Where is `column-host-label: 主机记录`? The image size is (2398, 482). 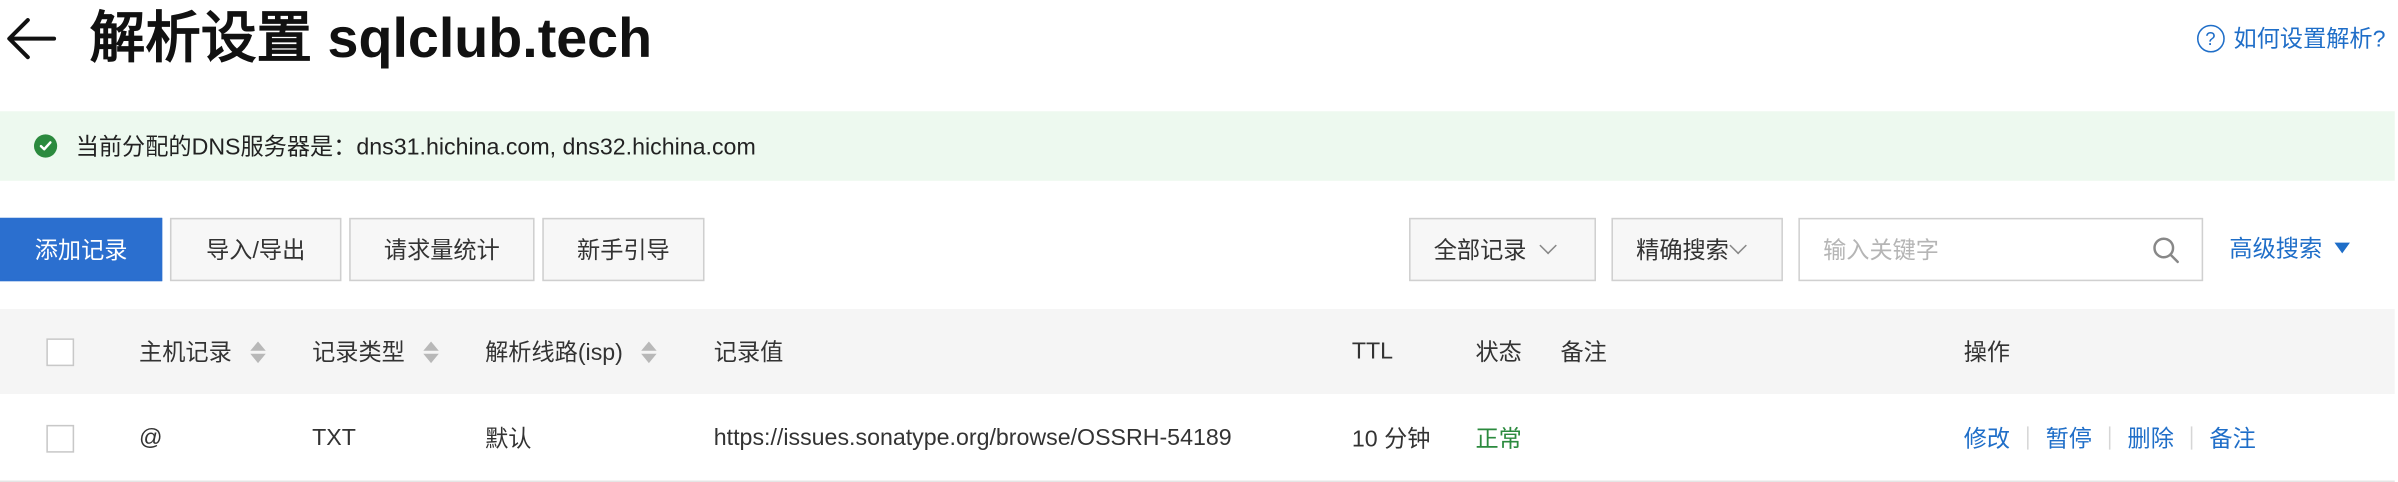
column-host-label: 主机记录 is located at coordinates (185, 353).